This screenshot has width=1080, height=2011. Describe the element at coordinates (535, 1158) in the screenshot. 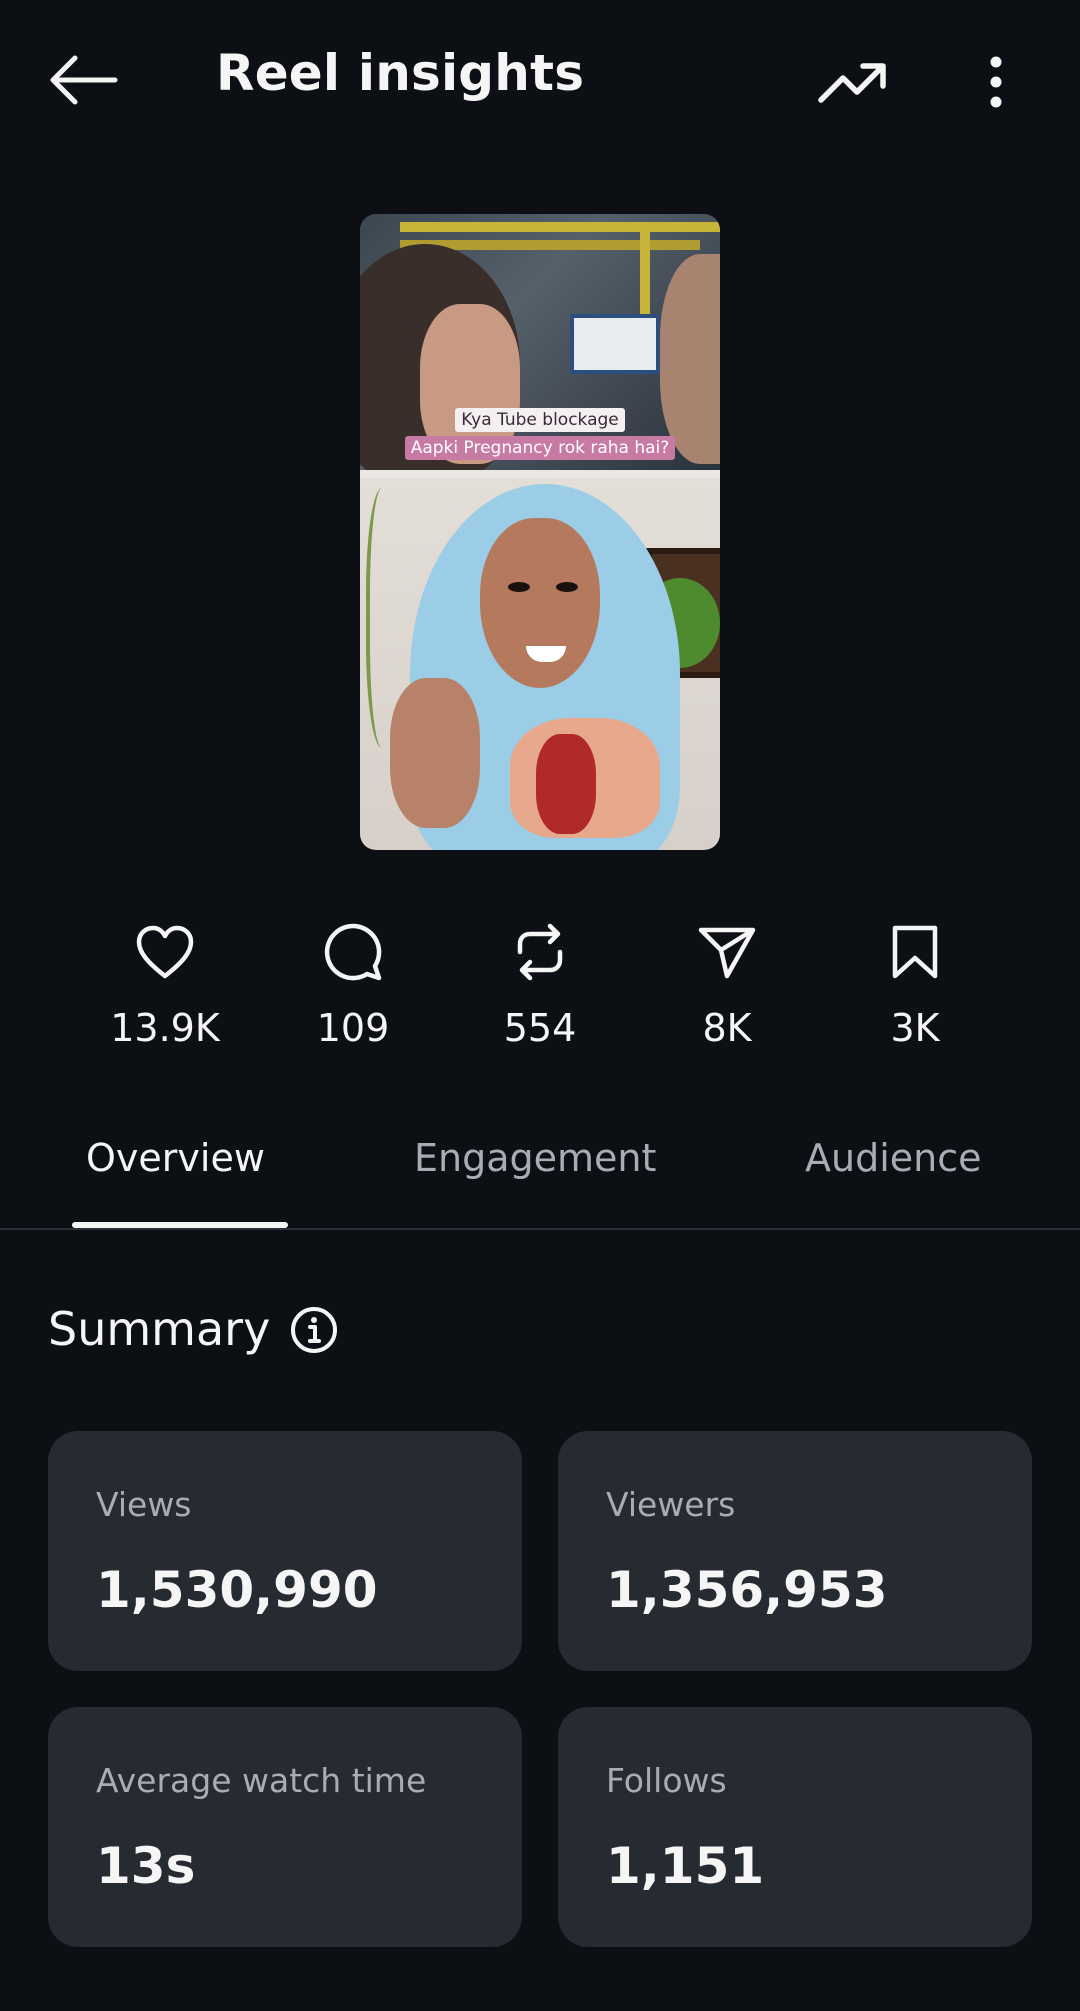

I see `tab-engagement: Engagement` at that location.